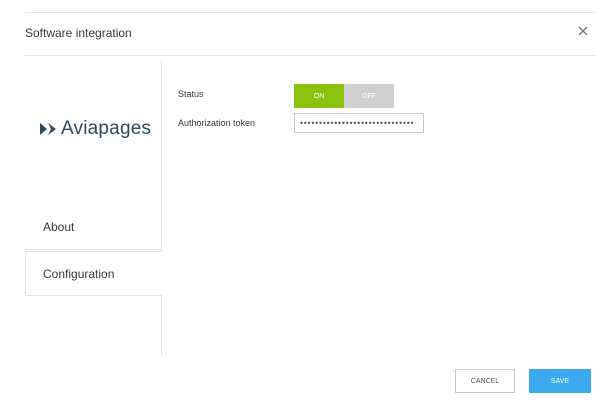 This screenshot has height=402, width=603. Describe the element at coordinates (319, 96) in the screenshot. I see `status-on-option: ON` at that location.